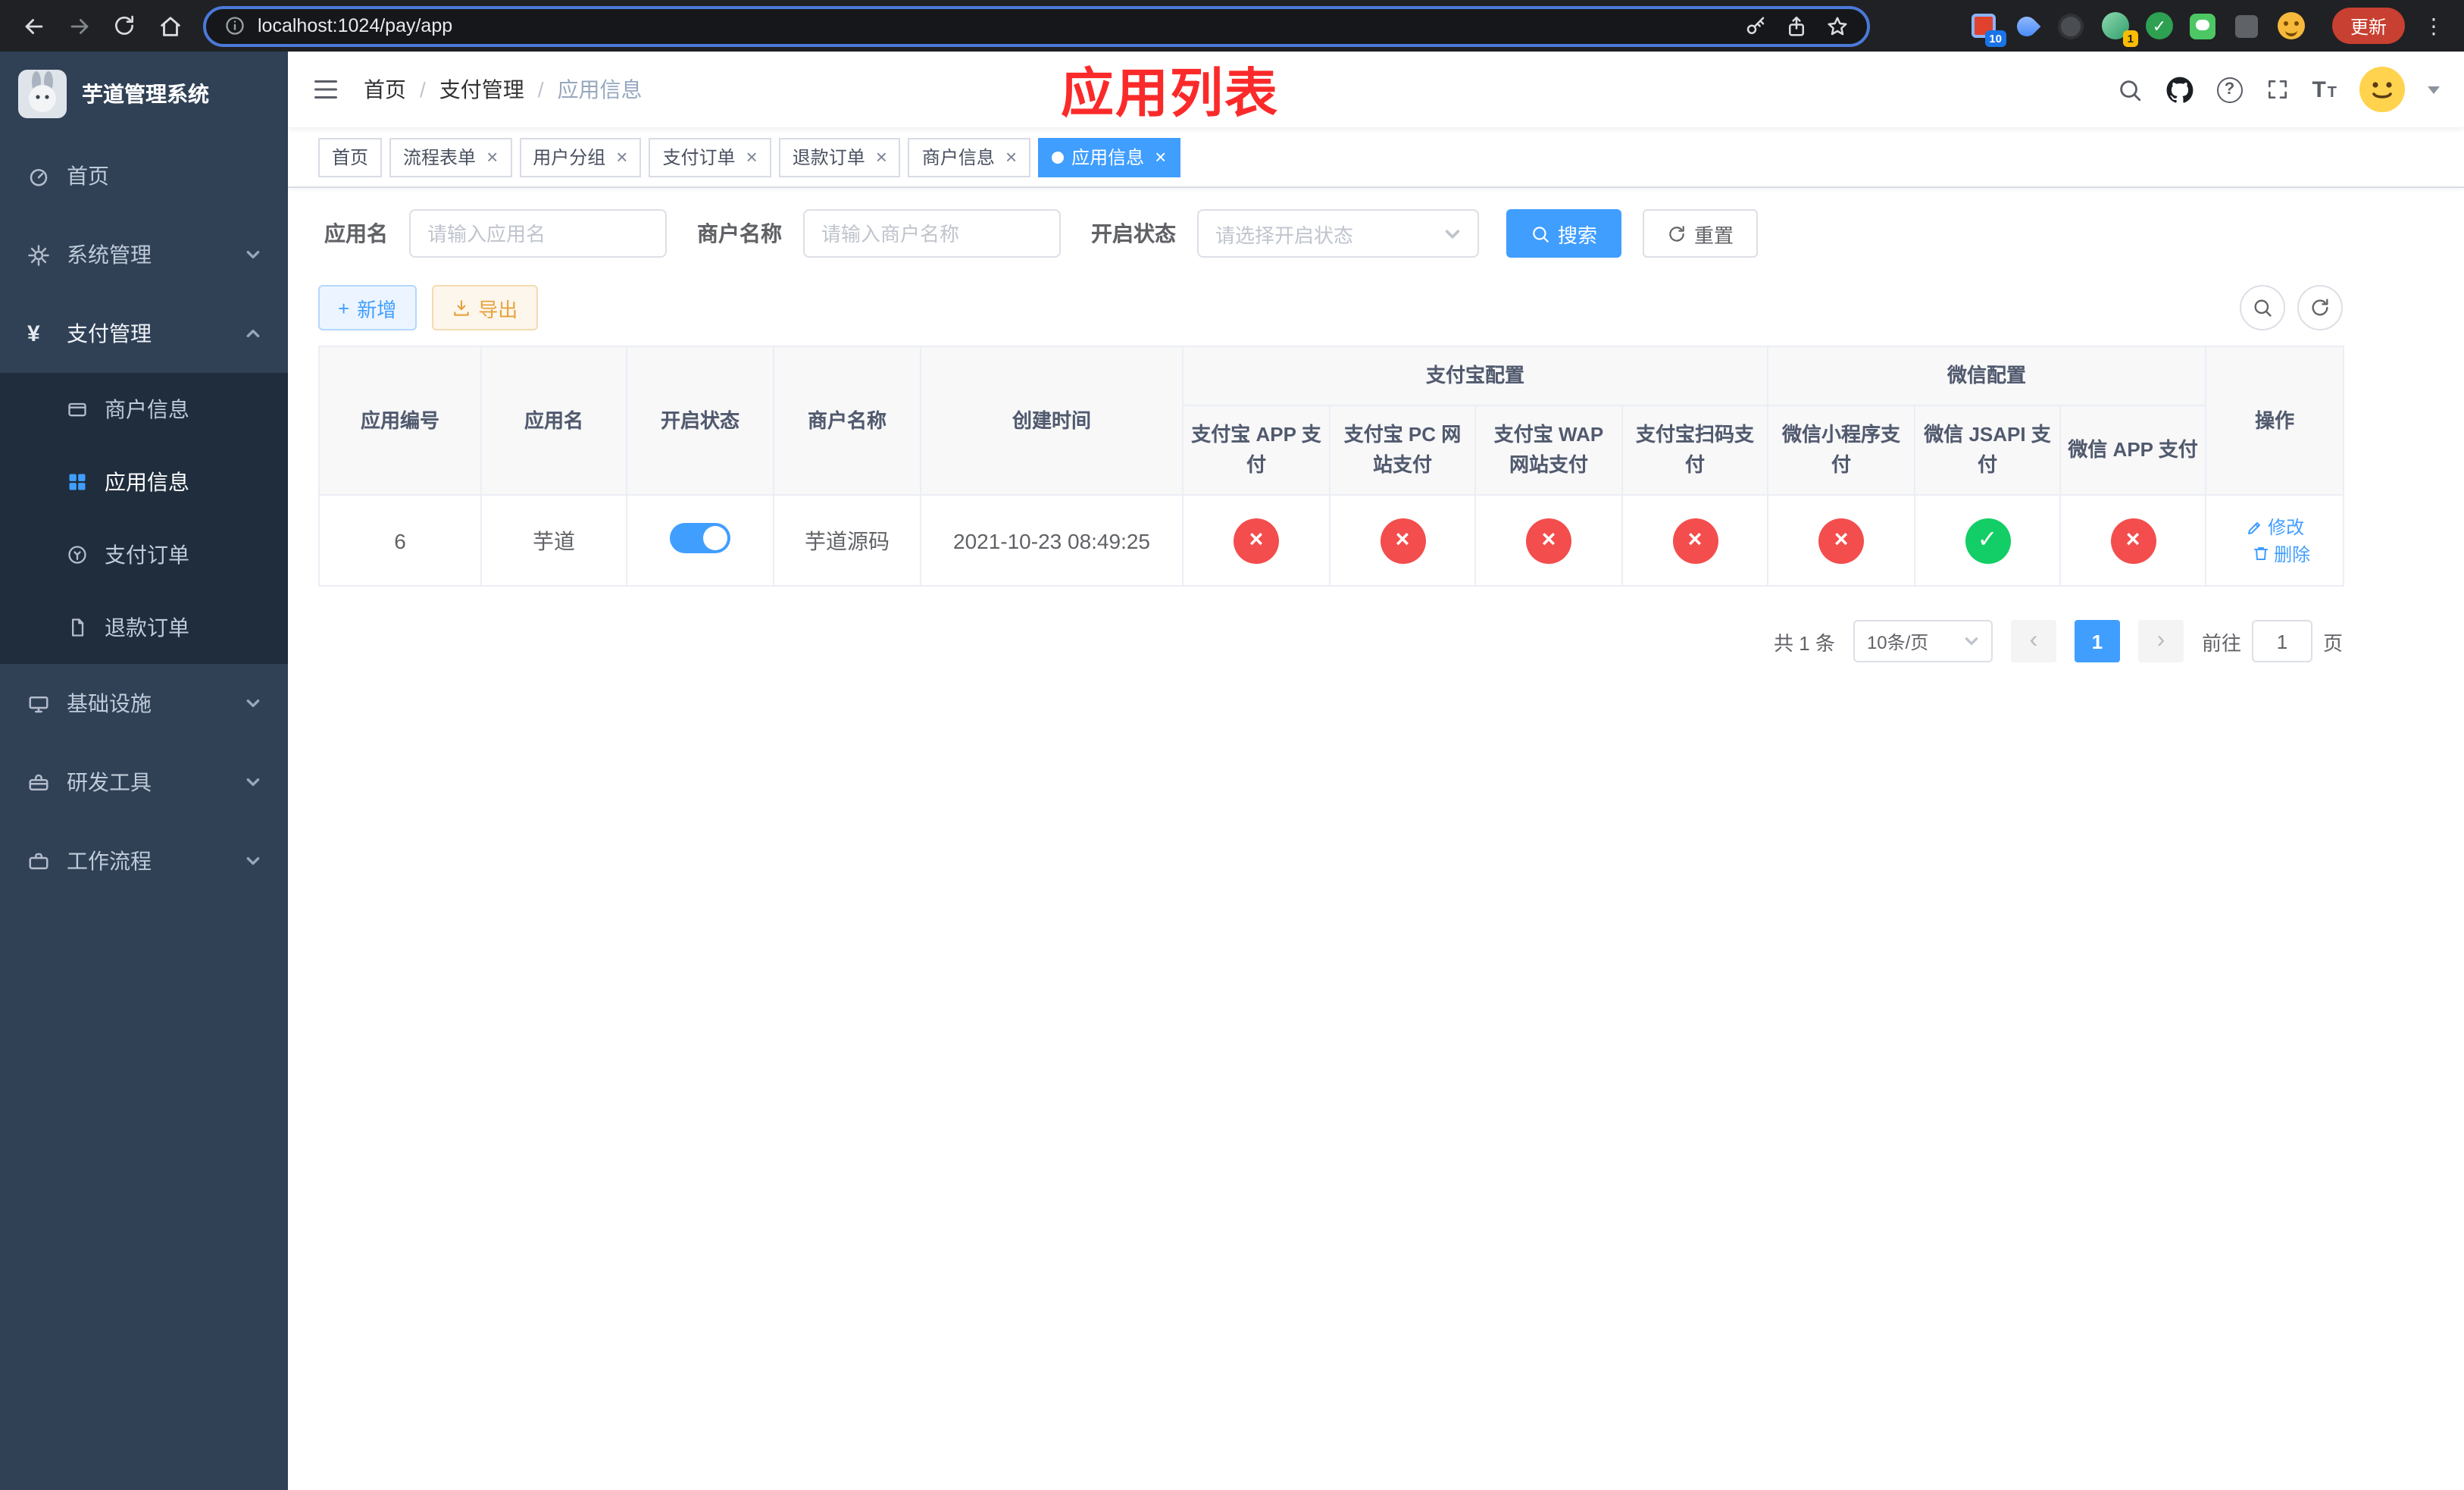 The height and width of the screenshot is (1490, 2464). What do you see at coordinates (144, 176) in the screenshot?
I see `sidebar-item-home: 首页` at bounding box center [144, 176].